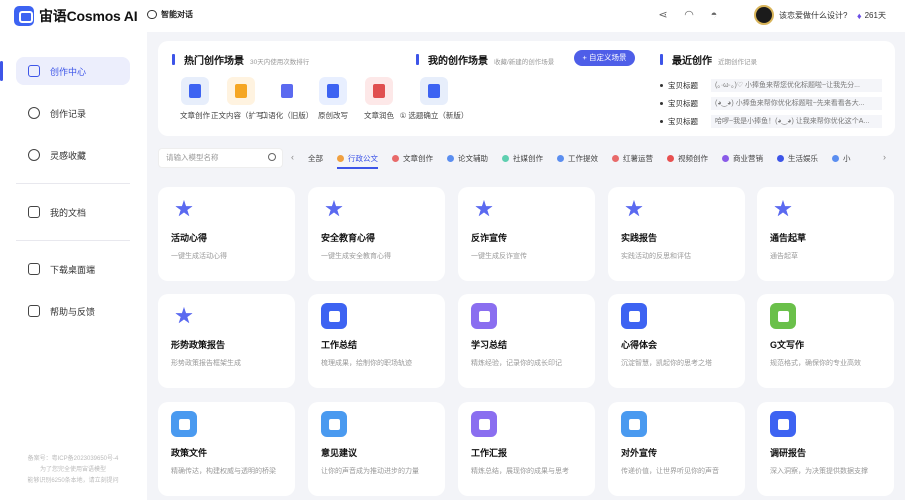 The width and height of the screenshot is (905, 500). I want to click on search-icon, so click(272, 157).